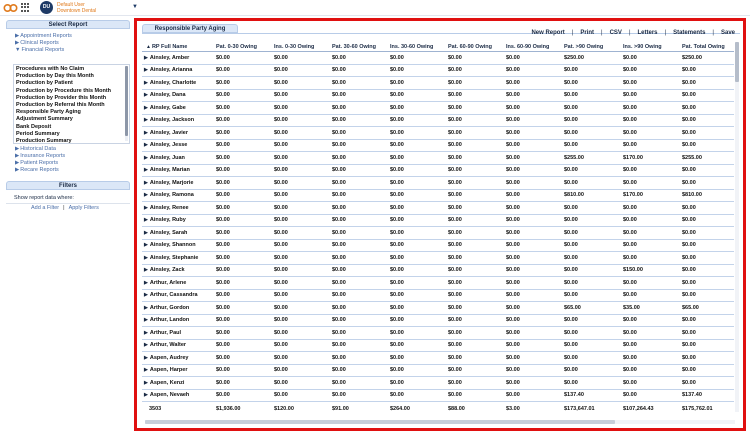 This screenshot has width=750, height=435. Describe the element at coordinates (648, 47) in the screenshot. I see `column-header: Ins. >90 Owing` at that location.